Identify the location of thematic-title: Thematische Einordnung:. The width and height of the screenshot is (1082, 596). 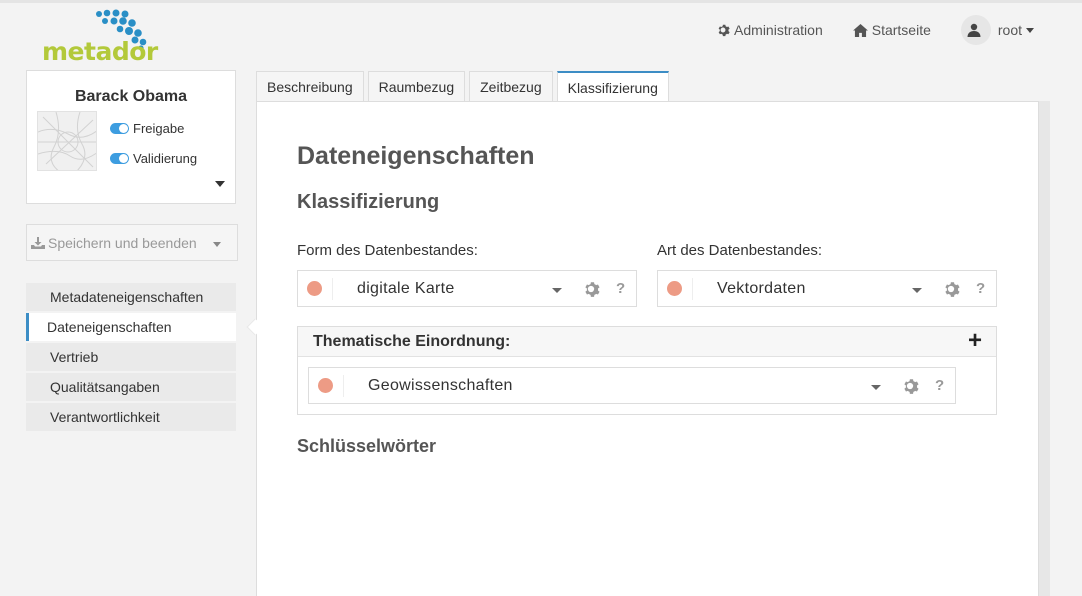
(412, 341).